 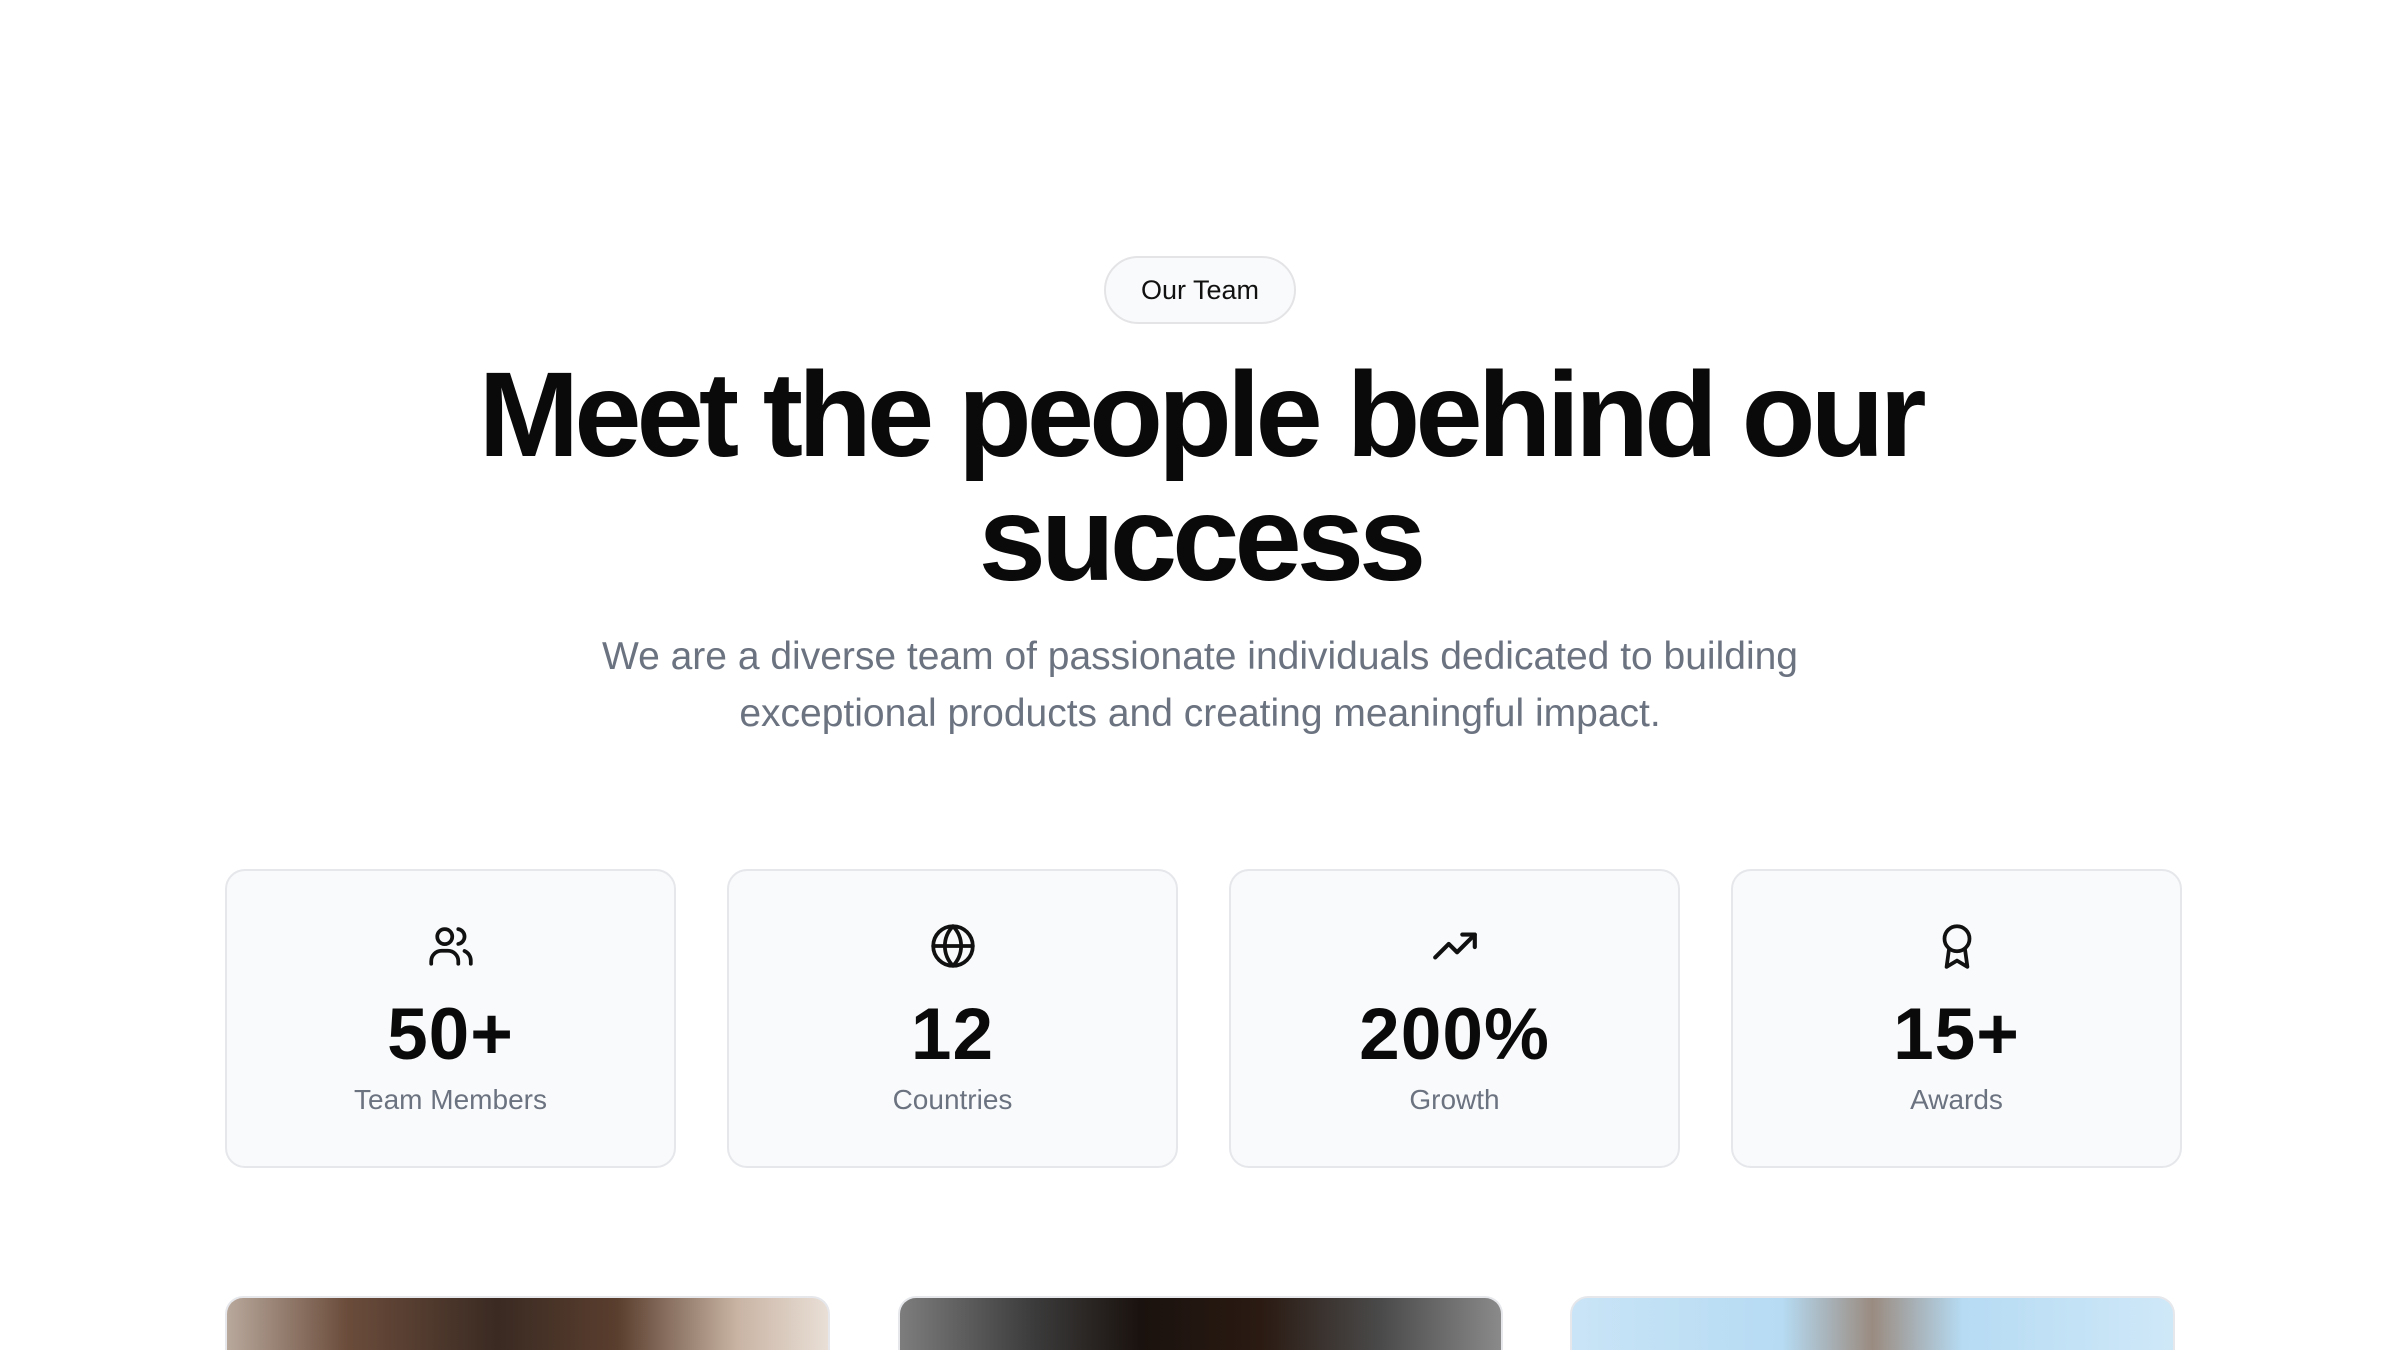 I want to click on stat-card-growth: 200% Growth, so click(x=1454, y=1018).